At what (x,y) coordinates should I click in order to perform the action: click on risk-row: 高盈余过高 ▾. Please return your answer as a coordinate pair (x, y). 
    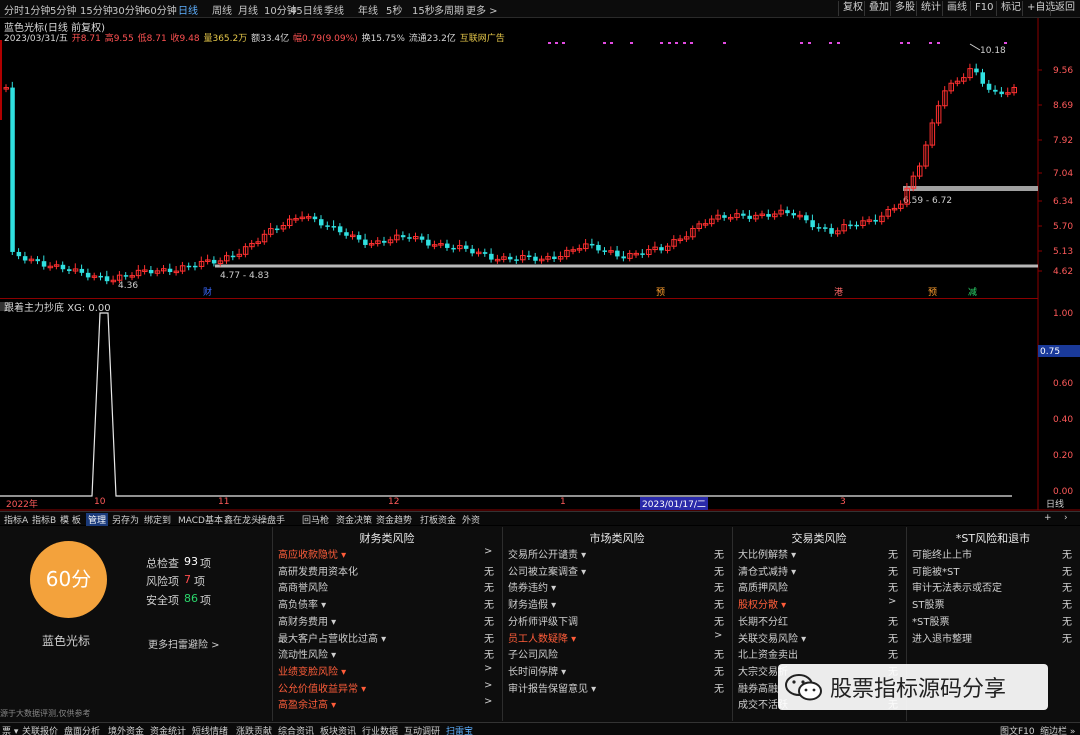
    Looking at the image, I should click on (307, 703).